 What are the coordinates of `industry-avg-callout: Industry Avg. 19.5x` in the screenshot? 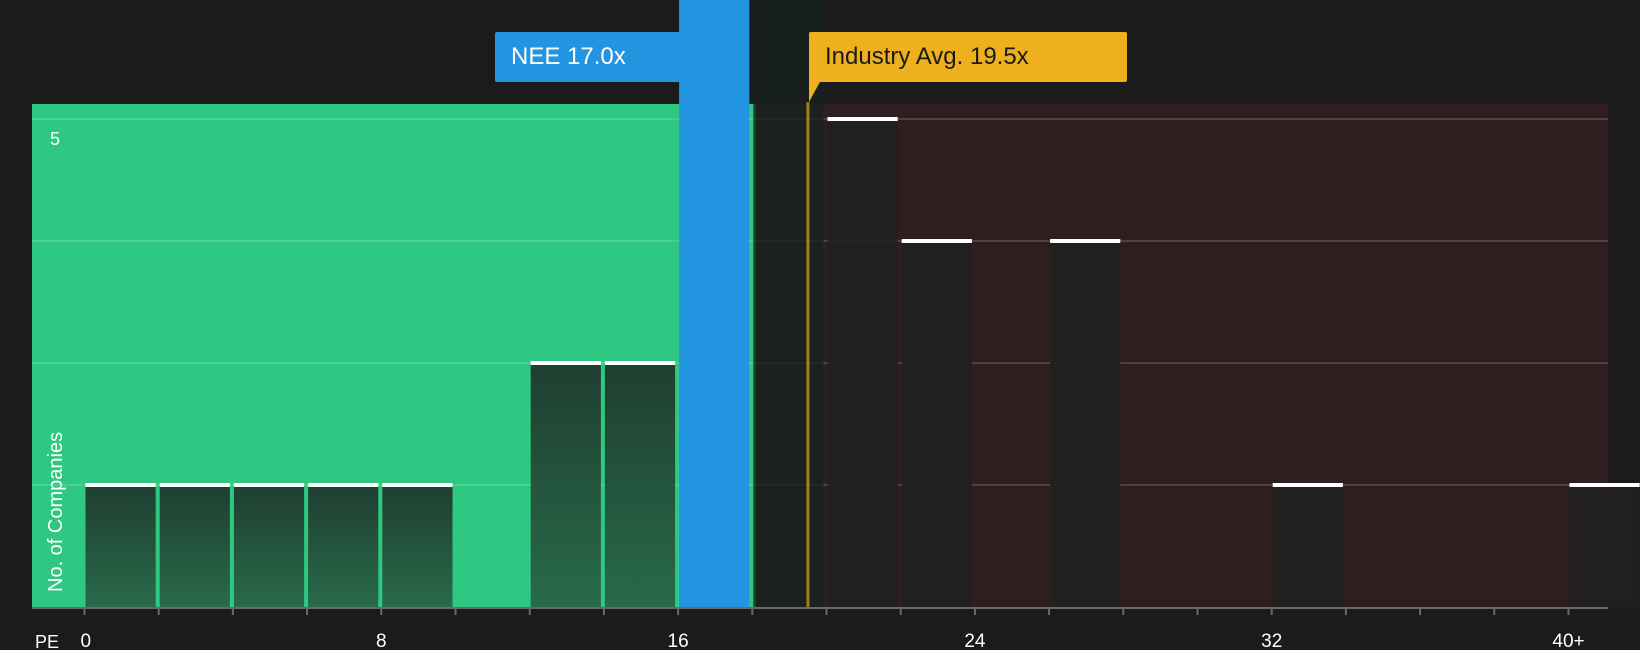 It's located at (968, 57).